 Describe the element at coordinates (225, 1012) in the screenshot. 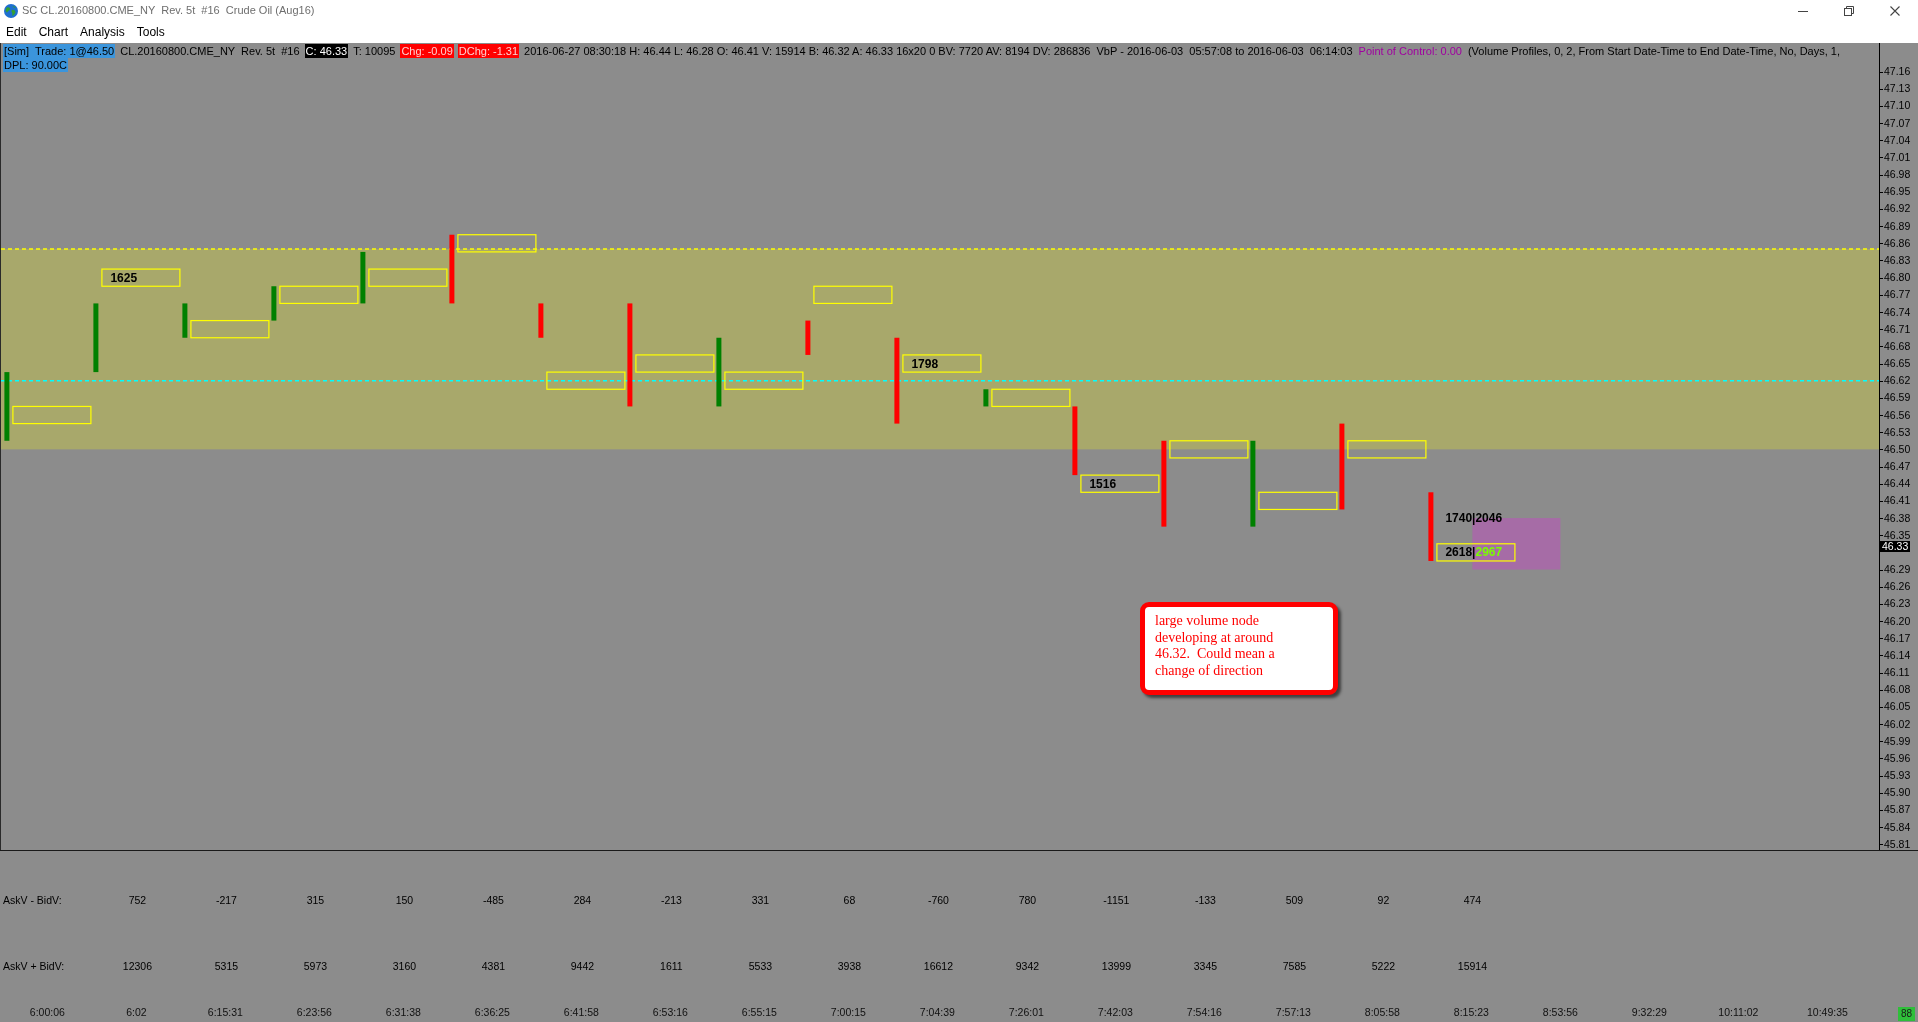

I see `time-label: 6:15:31` at that location.